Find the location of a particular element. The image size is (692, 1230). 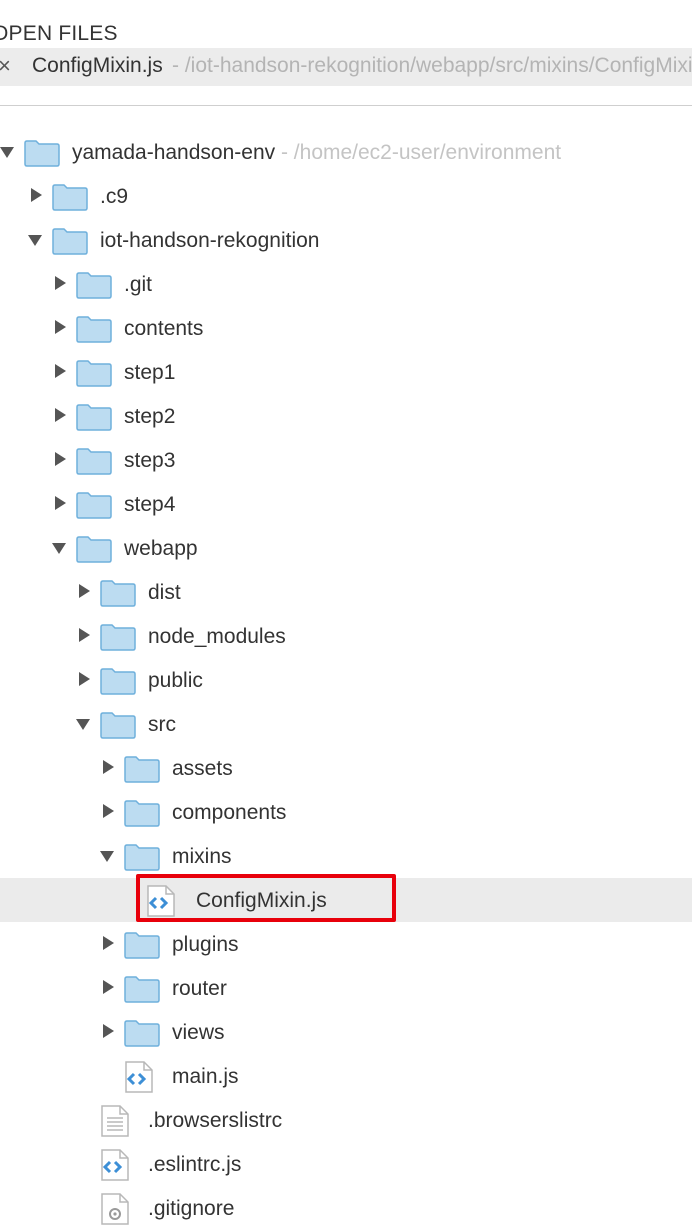

tree-item-dist: dist is located at coordinates (346, 592).